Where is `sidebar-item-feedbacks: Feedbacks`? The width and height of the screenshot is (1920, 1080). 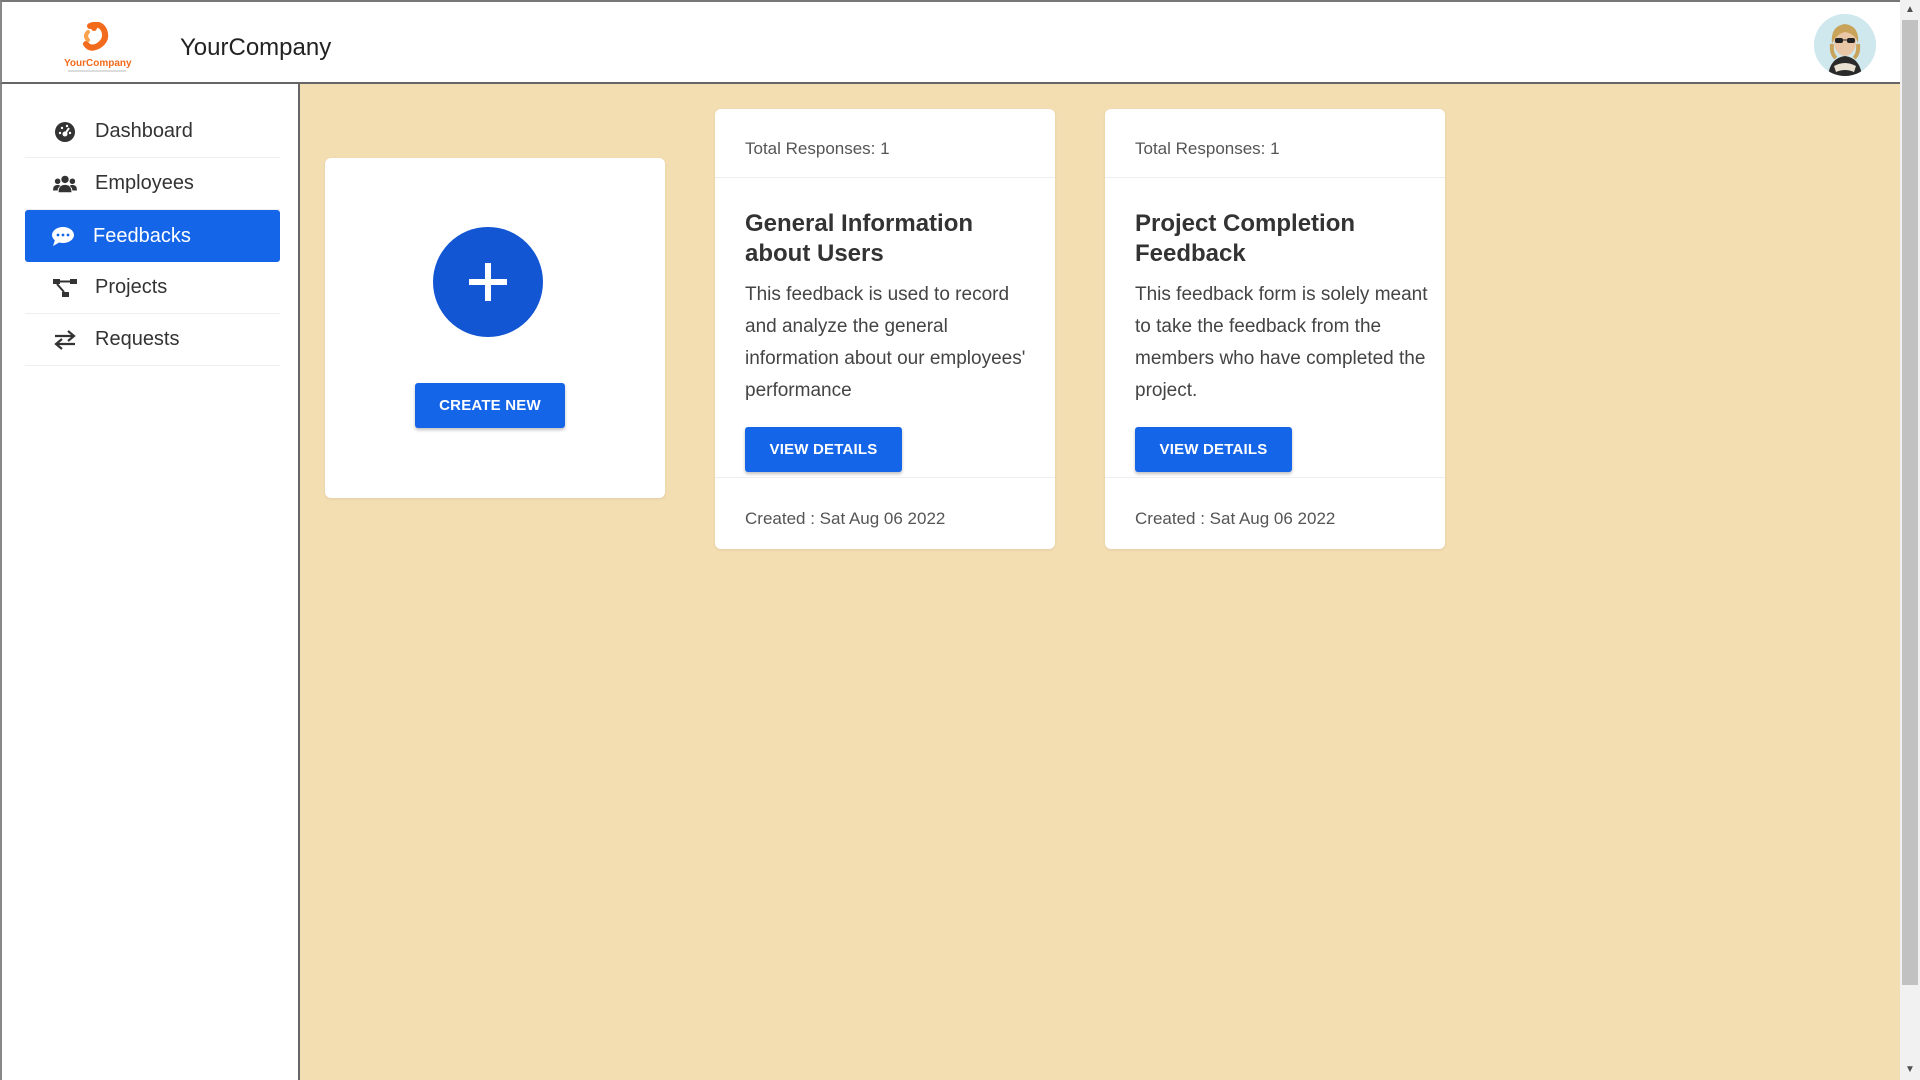
sidebar-item-feedbacks: Feedbacks is located at coordinates (152, 236).